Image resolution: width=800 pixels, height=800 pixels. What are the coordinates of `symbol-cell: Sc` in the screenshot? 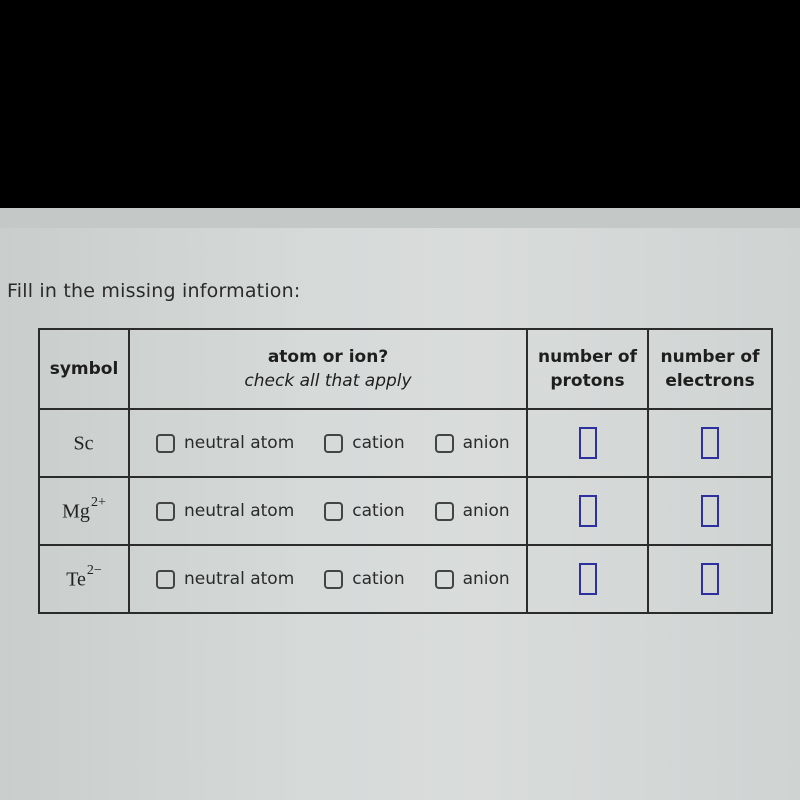 It's located at (84, 443).